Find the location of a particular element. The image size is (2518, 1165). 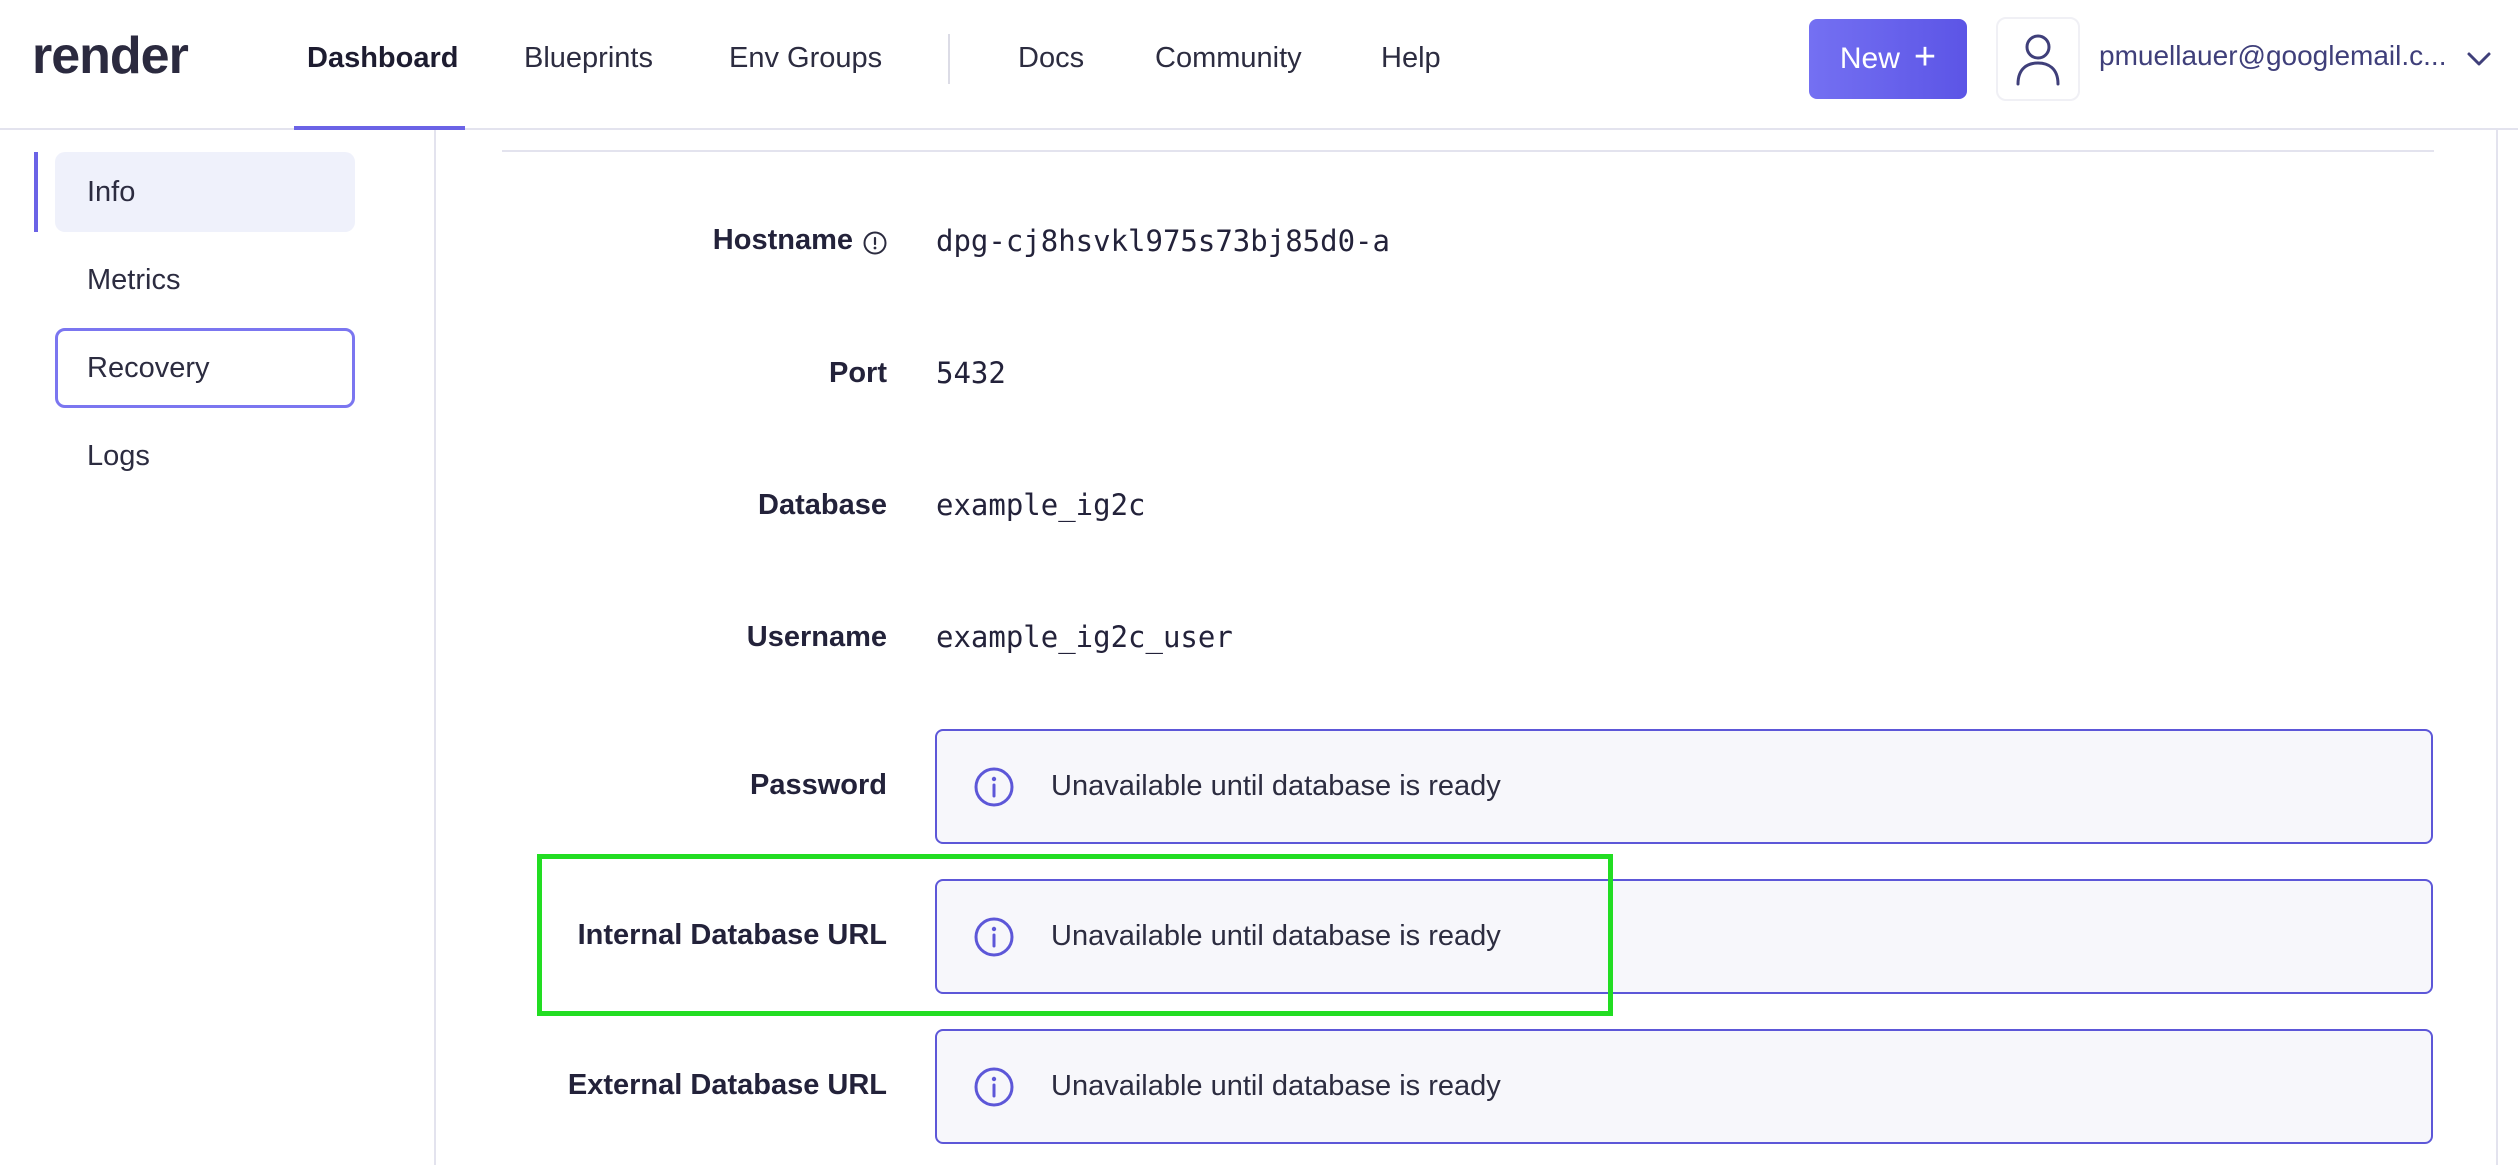

external-url-notice: Unavailable until database is ready is located at coordinates (1684, 1086).